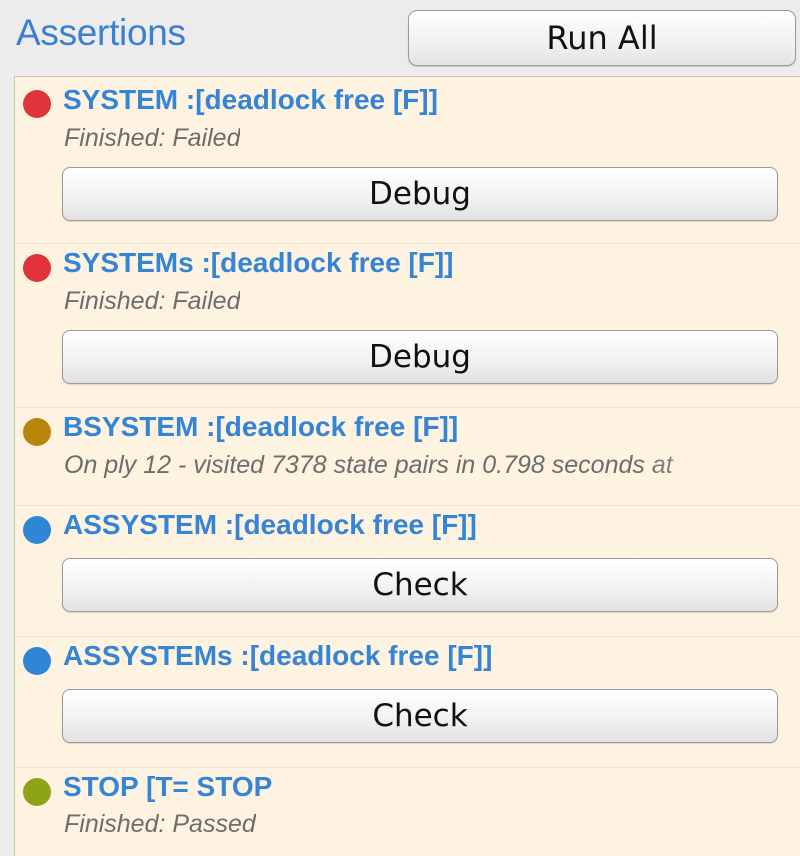 The image size is (800, 856). What do you see at coordinates (277, 656) in the screenshot?
I see `assertion-name: ASSYSTEMs :[deadlock free [F]]` at bounding box center [277, 656].